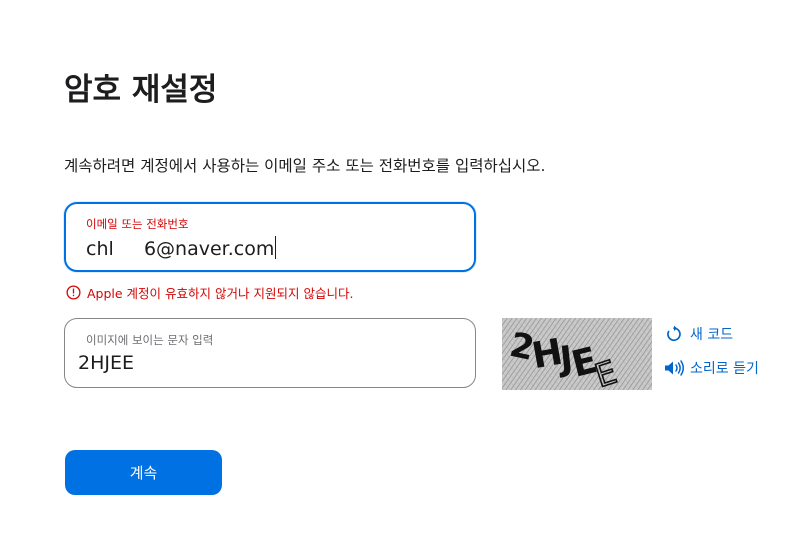 Image resolution: width=791 pixels, height=560 pixels. I want to click on speaker-icon, so click(674, 368).